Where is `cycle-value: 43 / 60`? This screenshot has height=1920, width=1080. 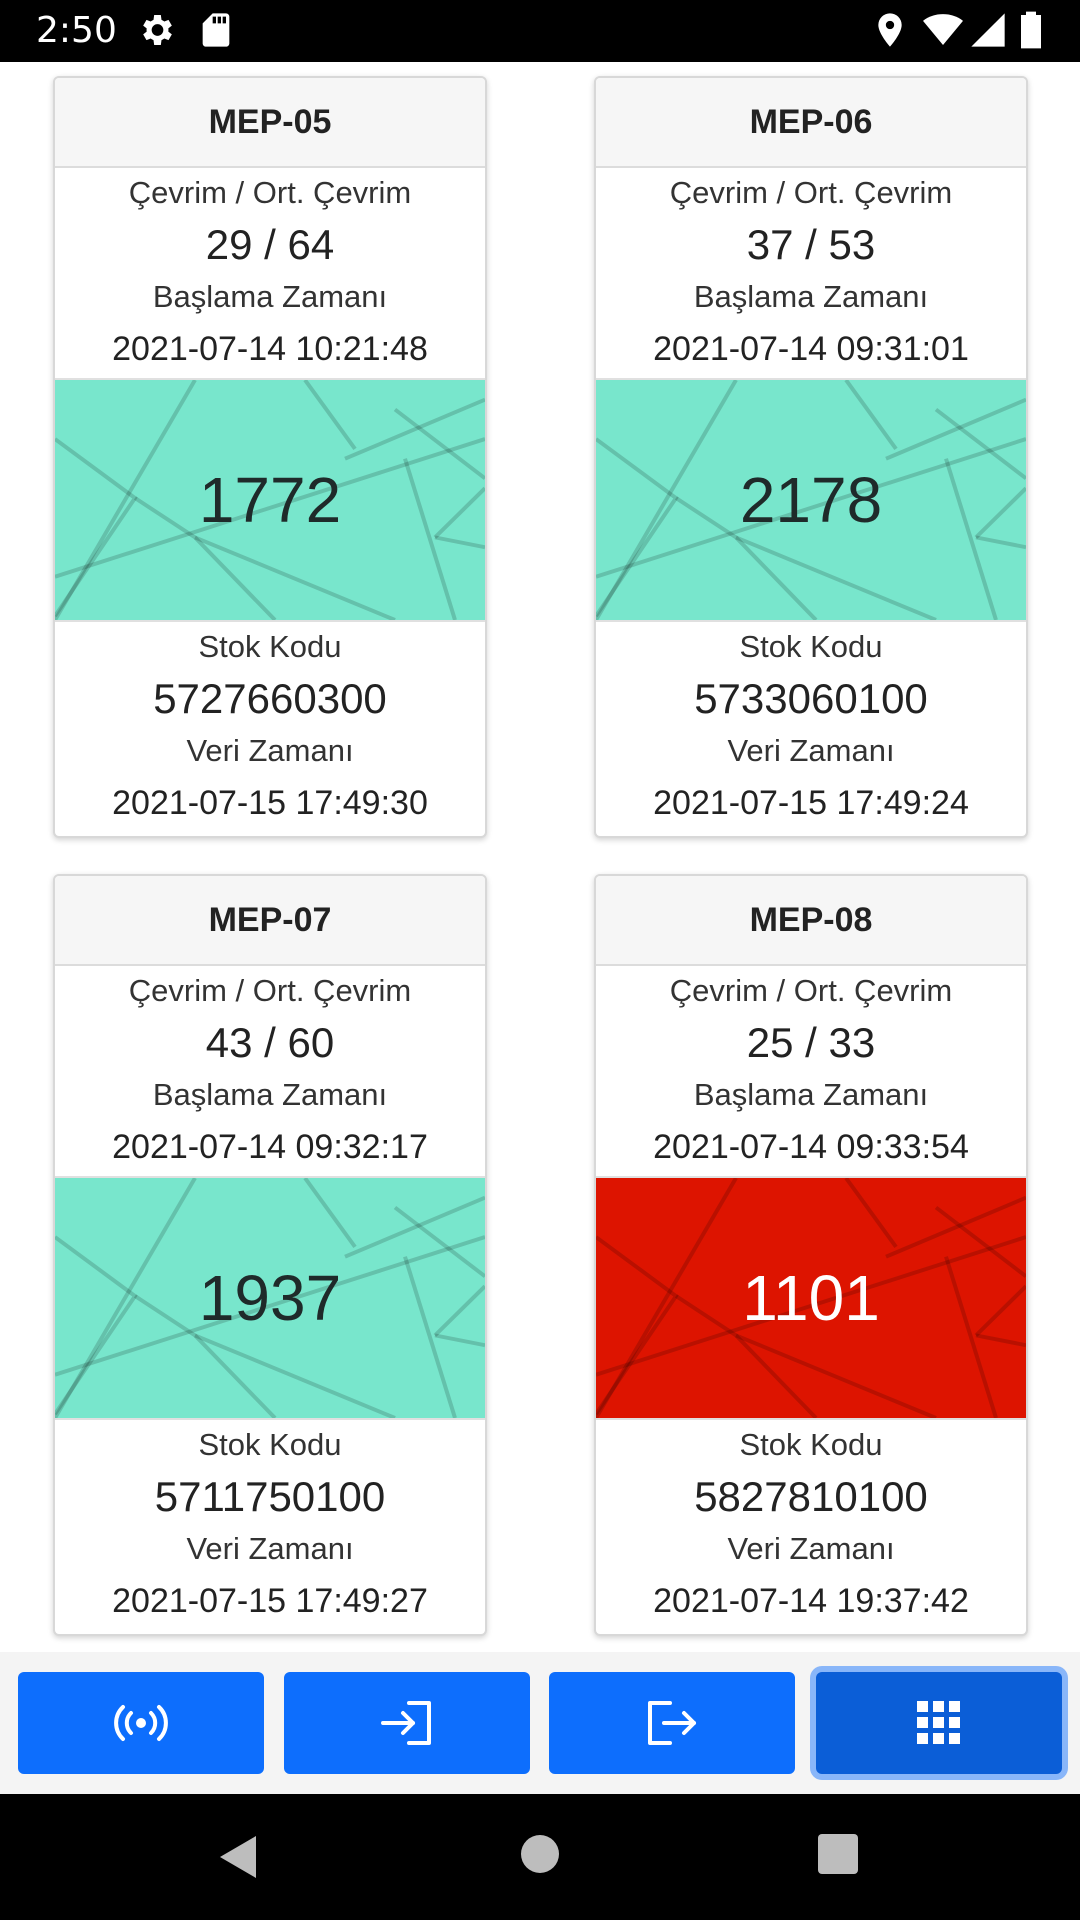 cycle-value: 43 / 60 is located at coordinates (270, 1042).